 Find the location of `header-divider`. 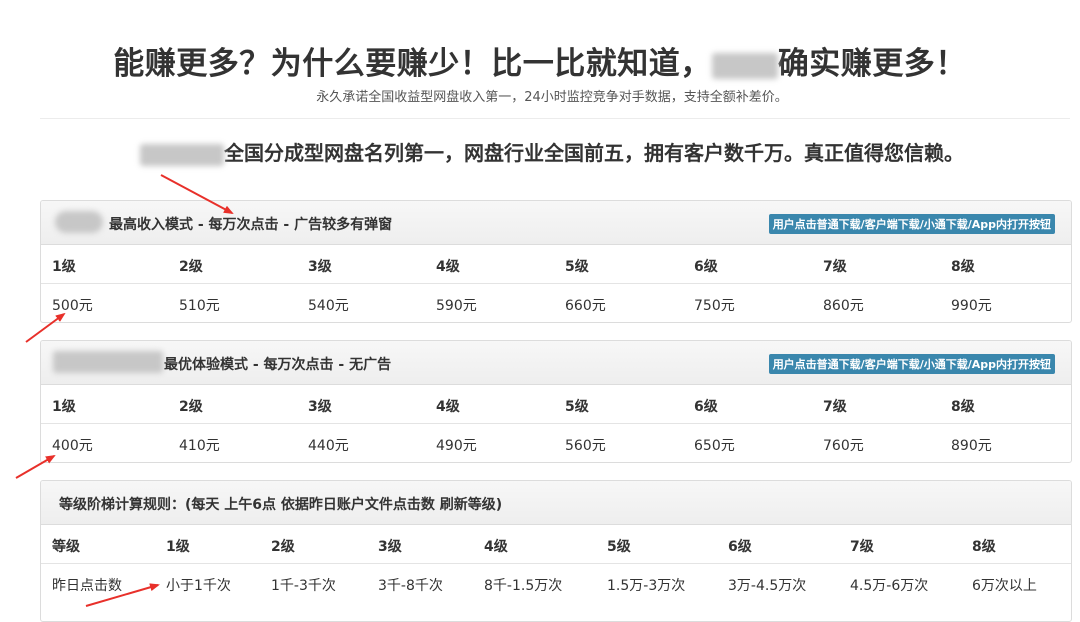

header-divider is located at coordinates (555, 118).